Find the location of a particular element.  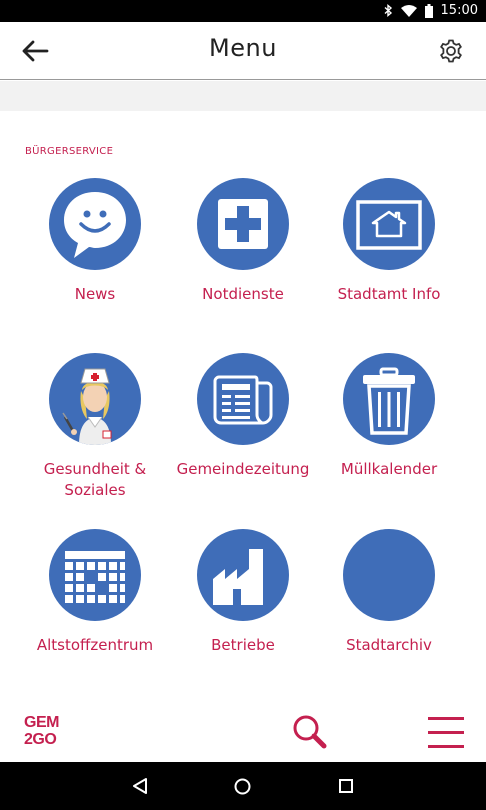

tile-label: Gemeindezeitung is located at coordinates (243, 469).